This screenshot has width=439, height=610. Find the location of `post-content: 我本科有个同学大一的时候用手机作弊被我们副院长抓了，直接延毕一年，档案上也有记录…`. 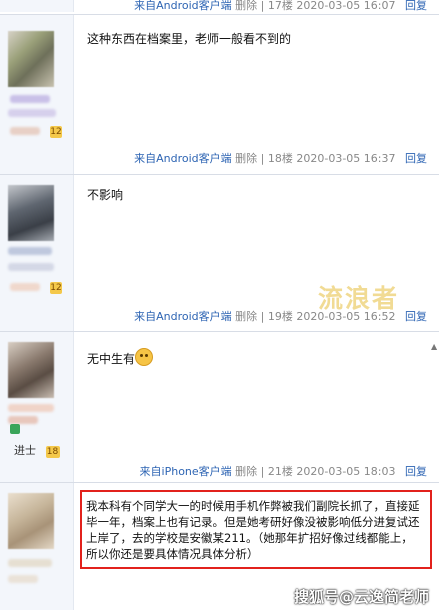

post-content: 我本科有个同学大一的时候用手机作弊被我们副院长抓了，直接延毕一年，档案上也有记录… is located at coordinates (253, 530).